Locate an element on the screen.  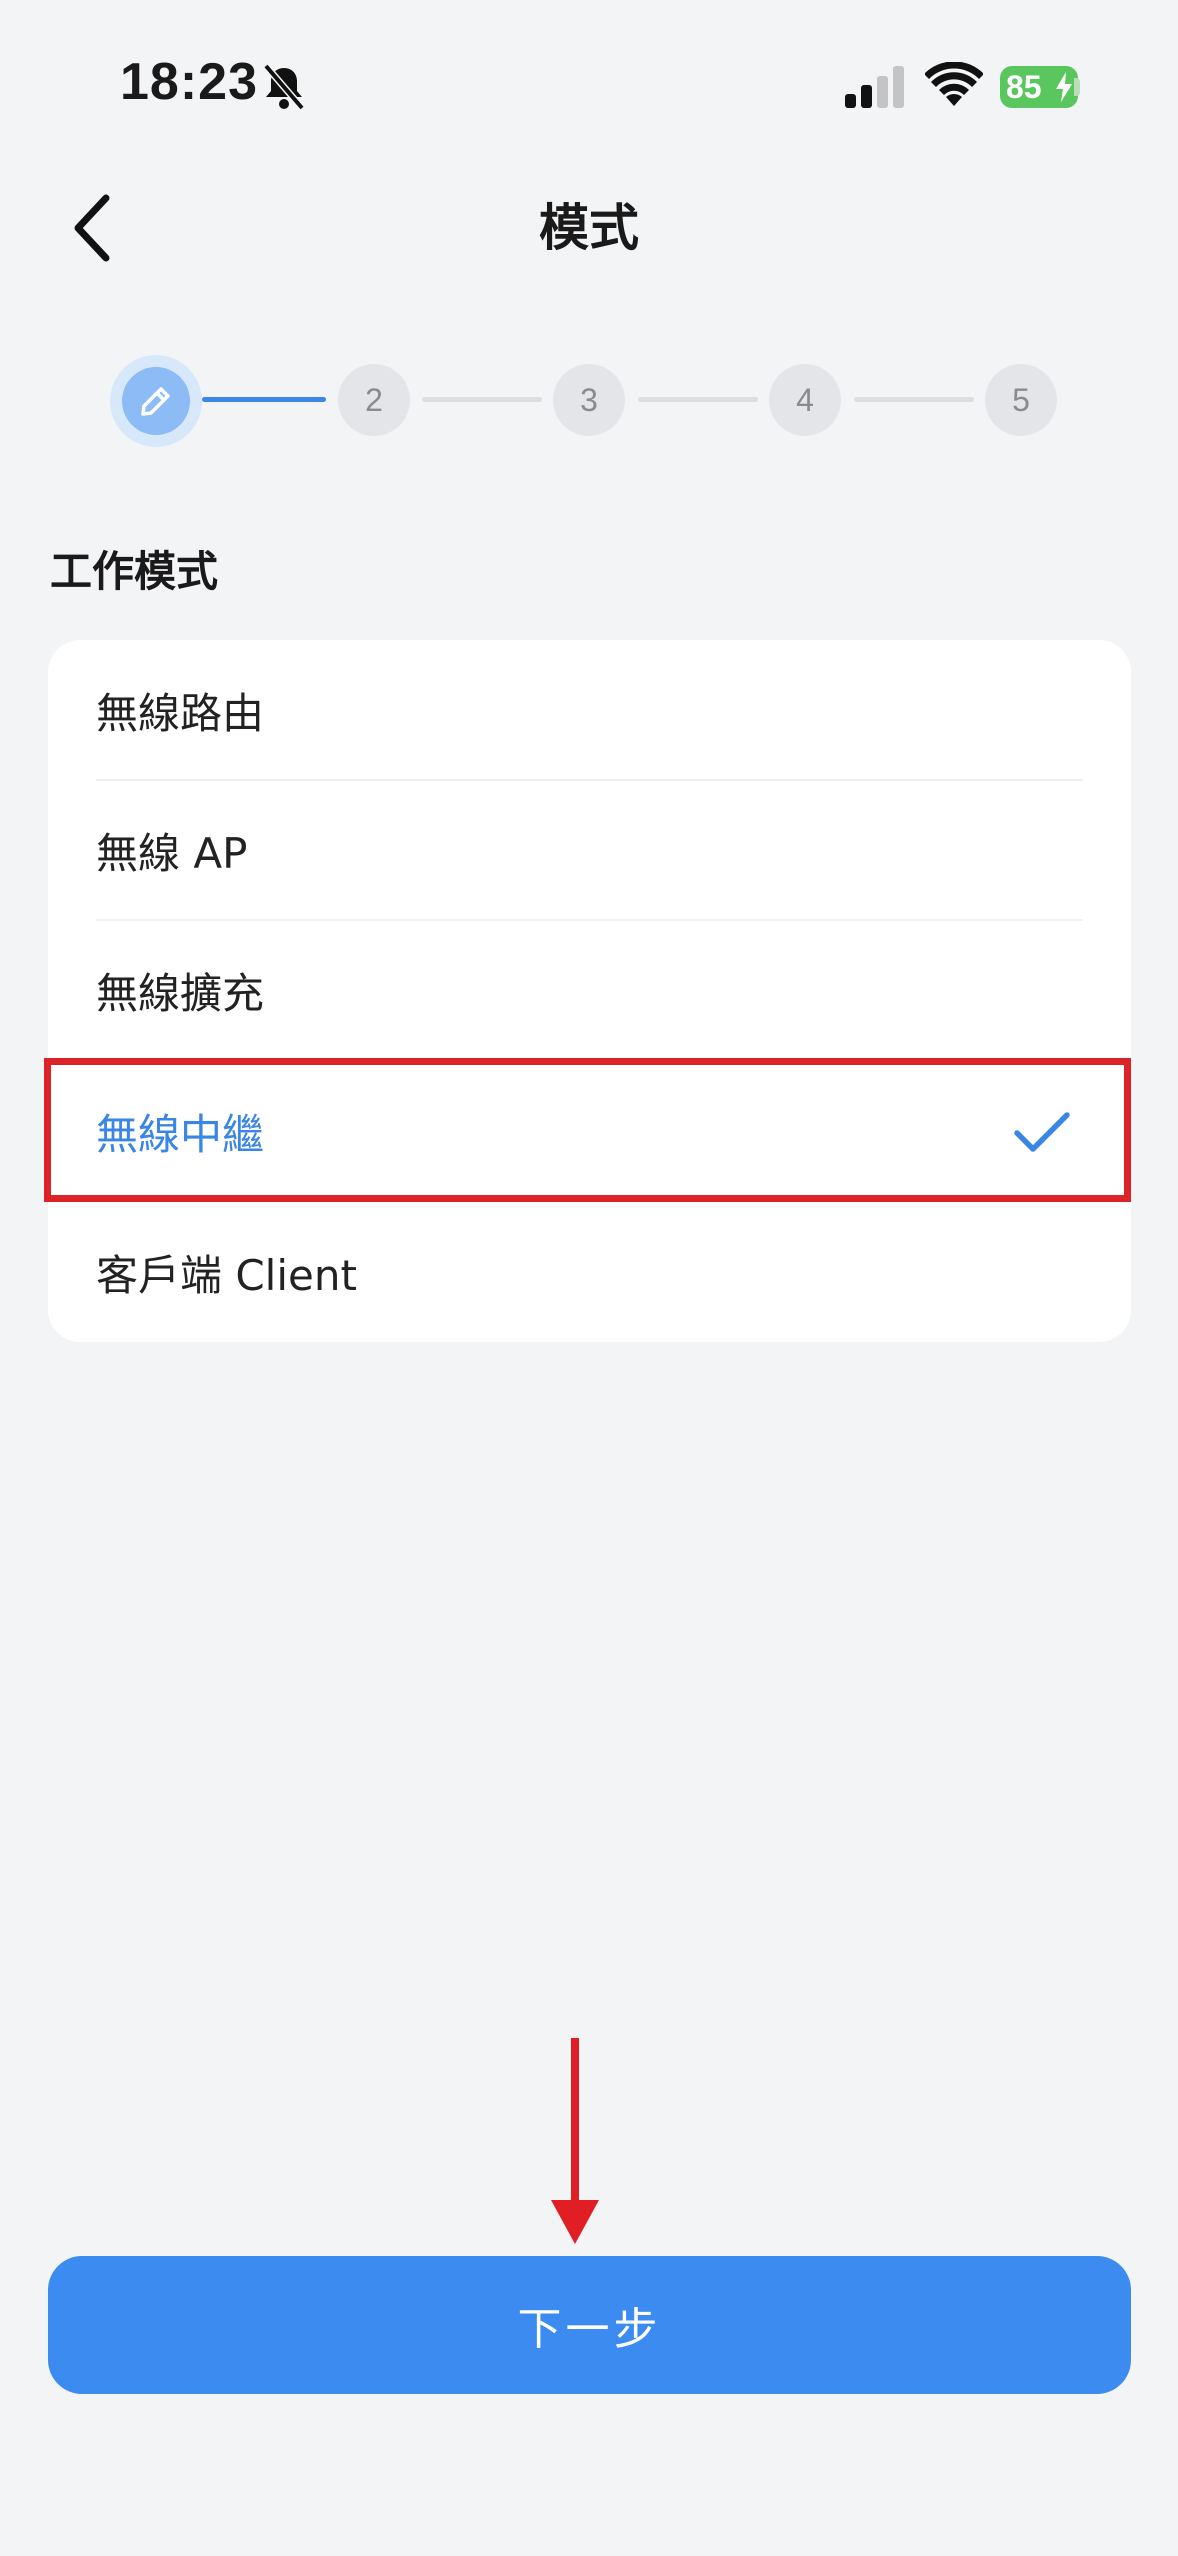
annotation-arrow-shaft is located at coordinates (575, 2123).